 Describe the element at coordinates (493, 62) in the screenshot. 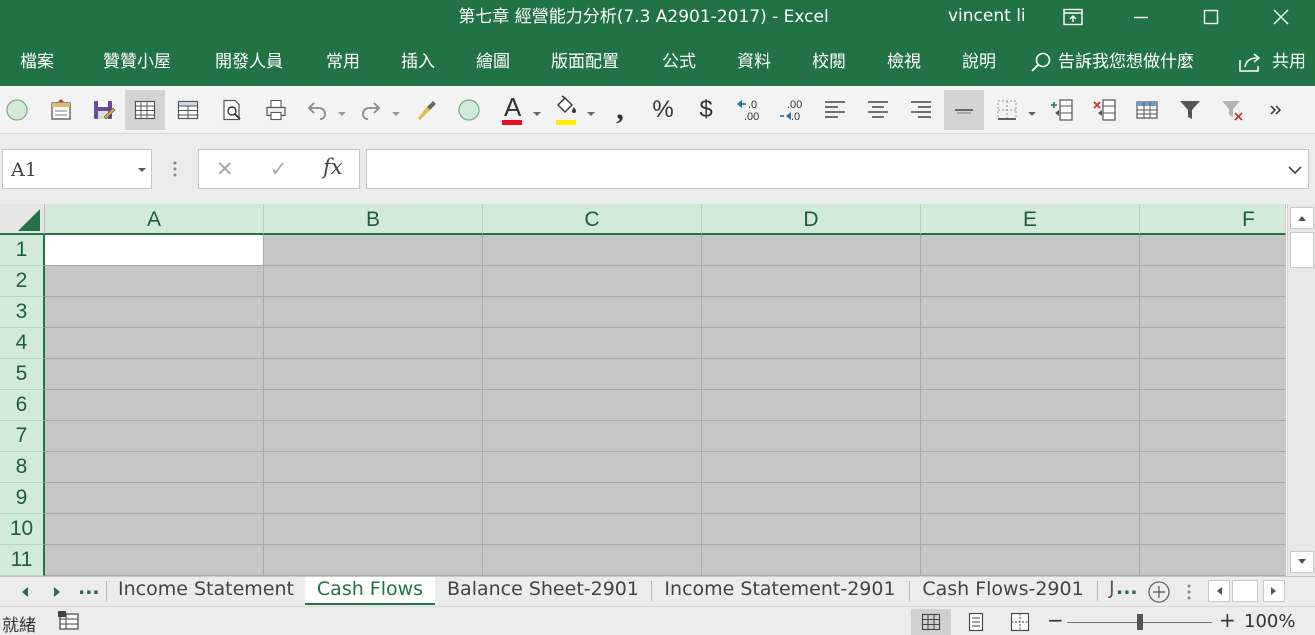

I see `tab-draw: 繪圖` at that location.